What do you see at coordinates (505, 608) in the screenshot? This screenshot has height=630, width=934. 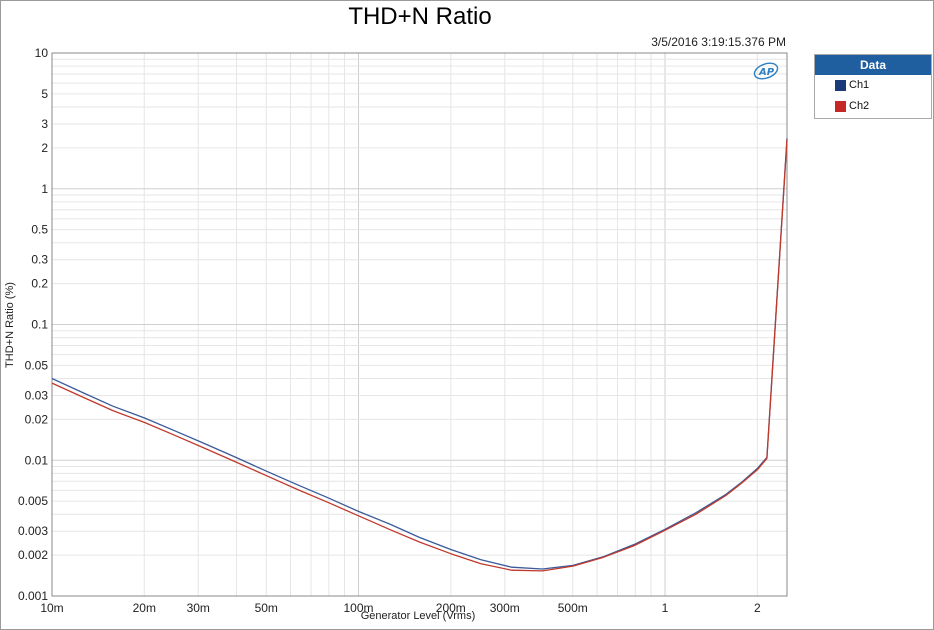 I see `x-tick-label: 300m` at bounding box center [505, 608].